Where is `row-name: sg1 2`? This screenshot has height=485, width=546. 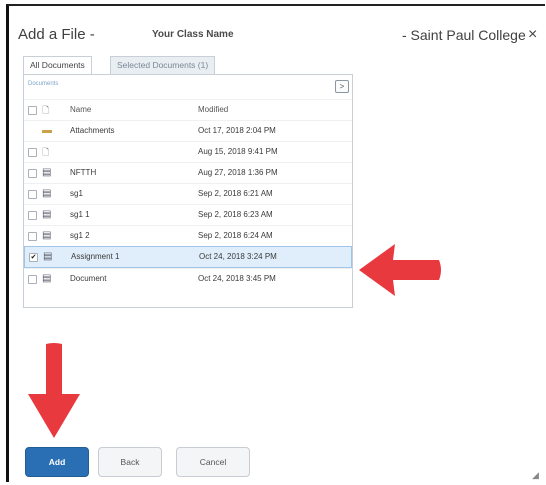 row-name: sg1 2 is located at coordinates (80, 236).